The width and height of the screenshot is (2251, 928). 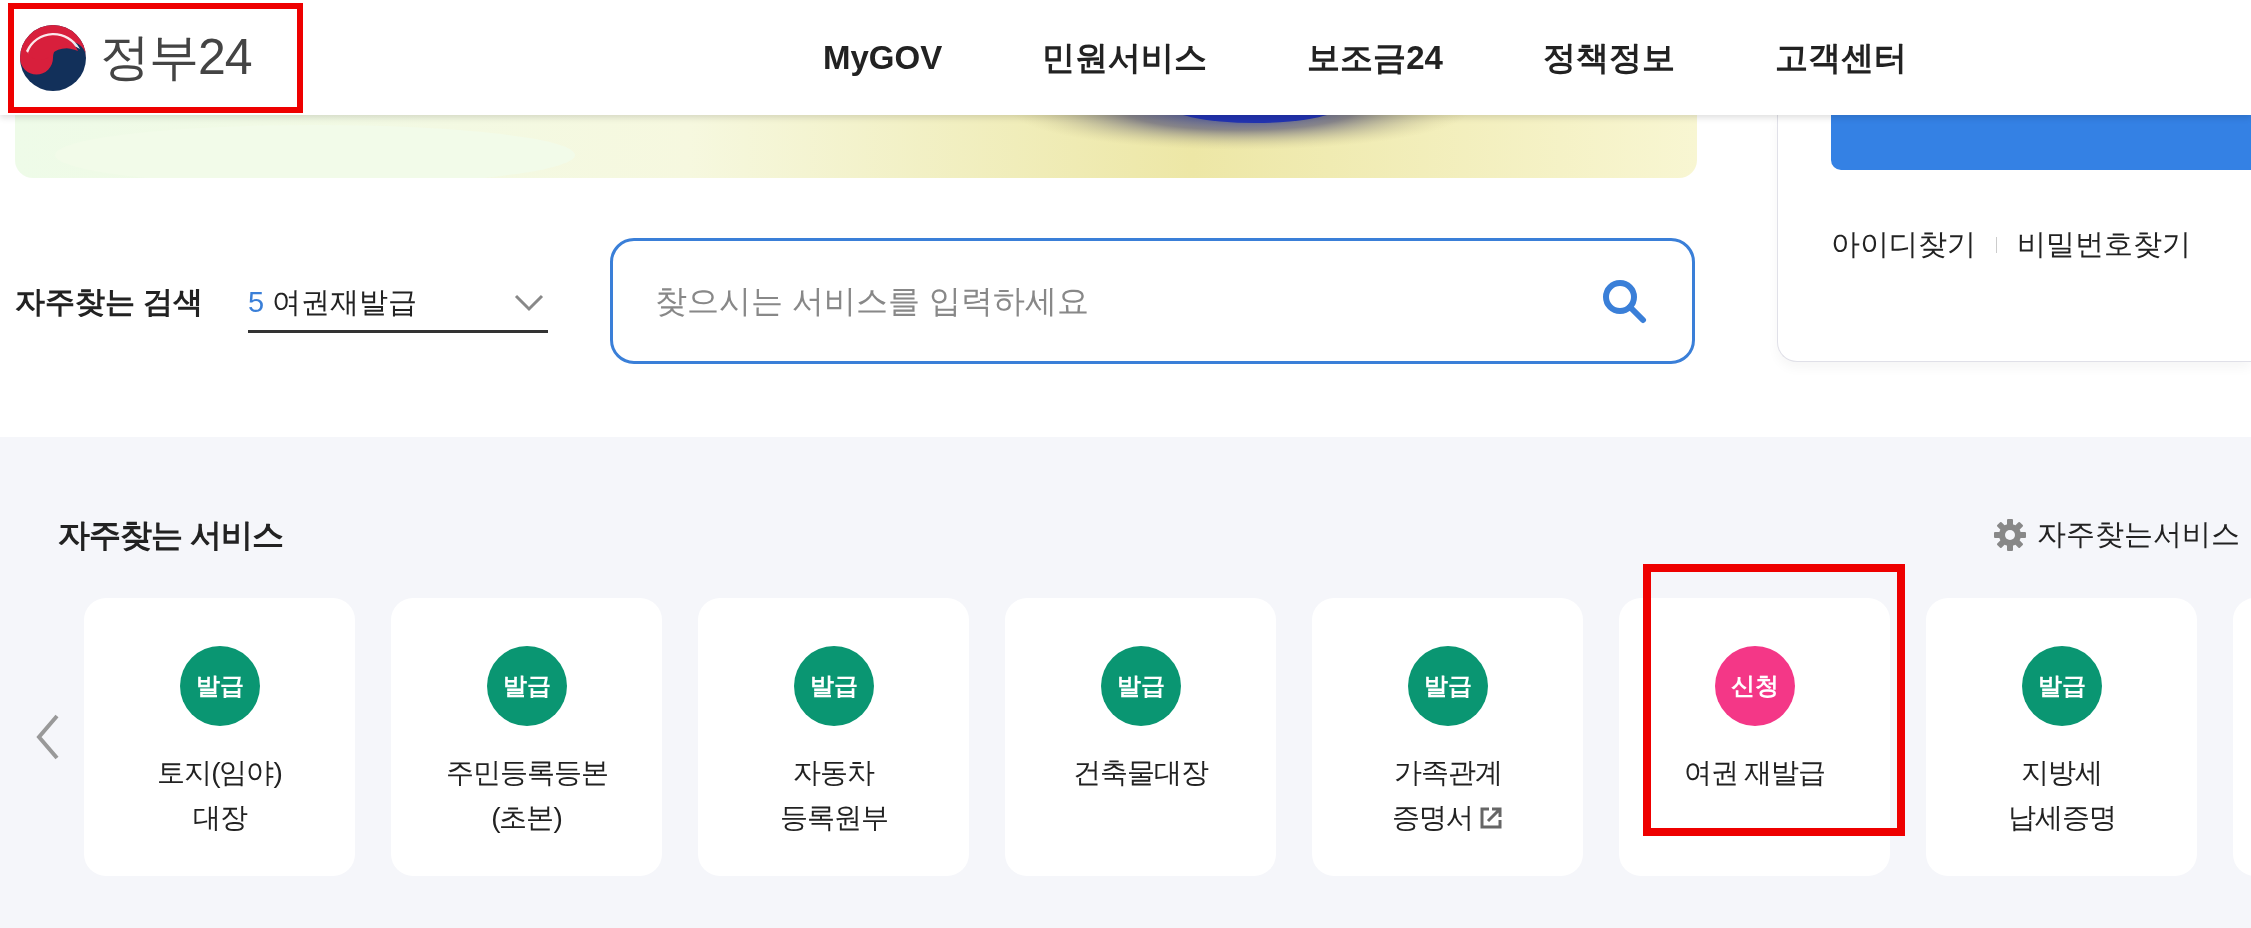 What do you see at coordinates (1152, 301) in the screenshot?
I see `search-field: 찾으시는 서비스를 입력하세요` at bounding box center [1152, 301].